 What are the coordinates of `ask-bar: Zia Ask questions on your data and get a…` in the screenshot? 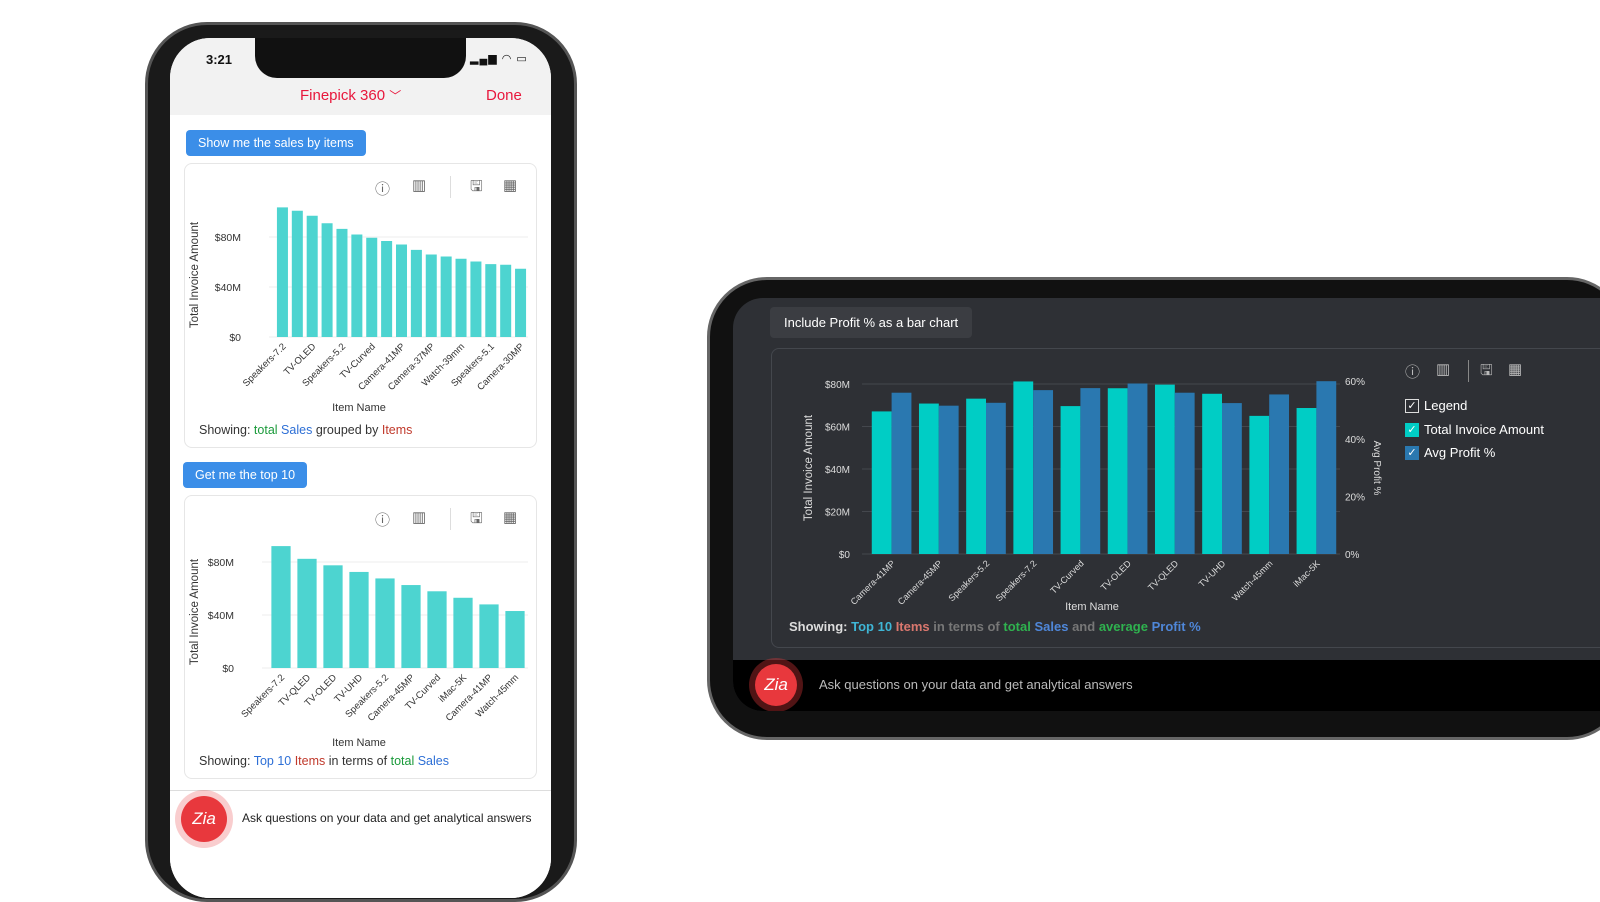 It's located at (1166, 685).